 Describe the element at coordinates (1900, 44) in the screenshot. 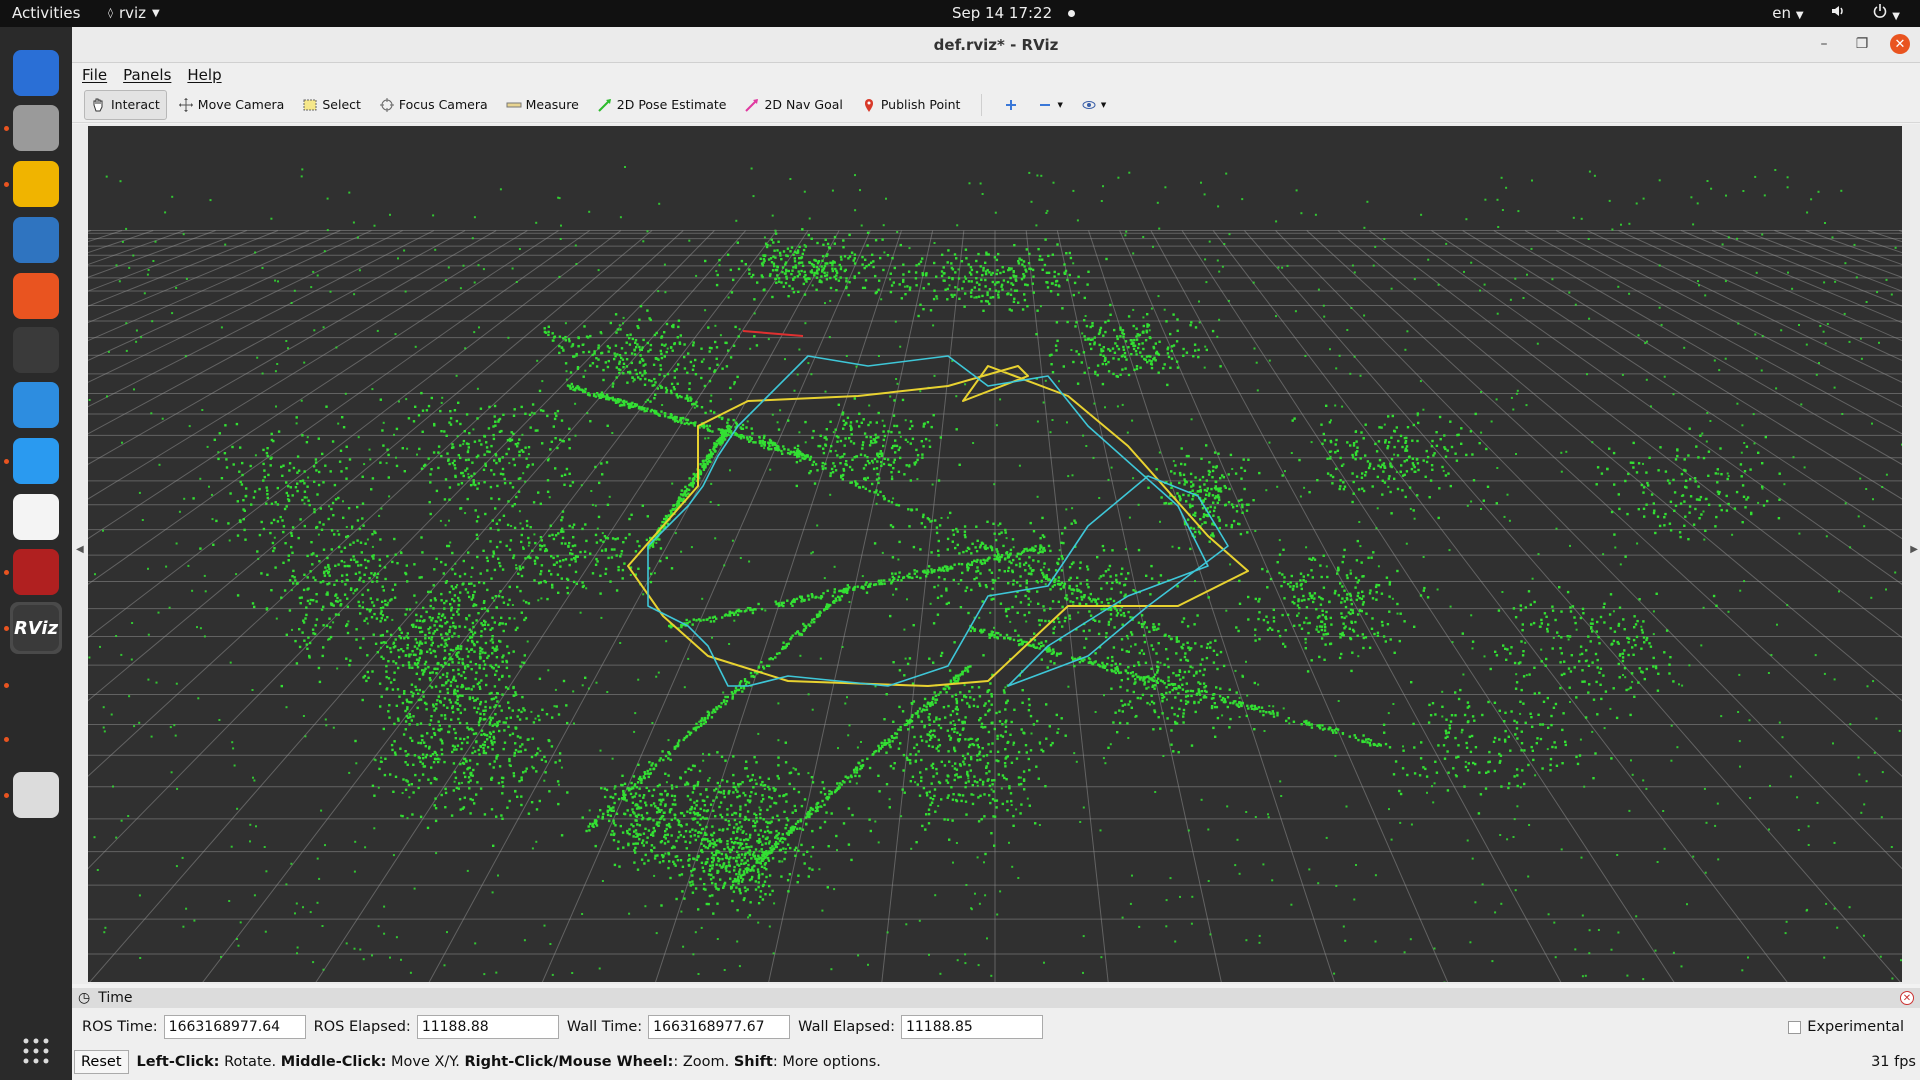

I see `close-icon: ✕` at that location.